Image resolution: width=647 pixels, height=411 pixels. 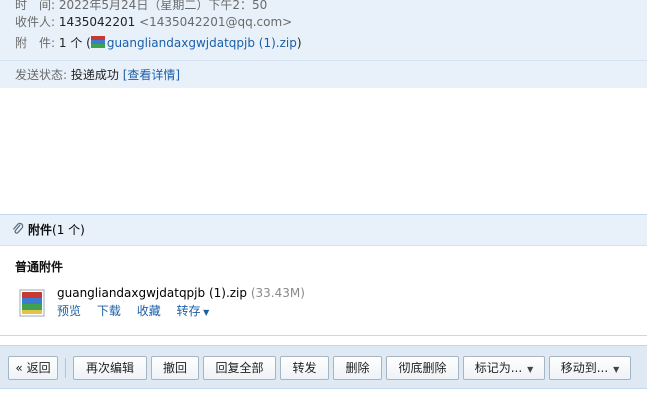 I want to click on save-to-dropdown: 转存 ▼, so click(x=193, y=311).